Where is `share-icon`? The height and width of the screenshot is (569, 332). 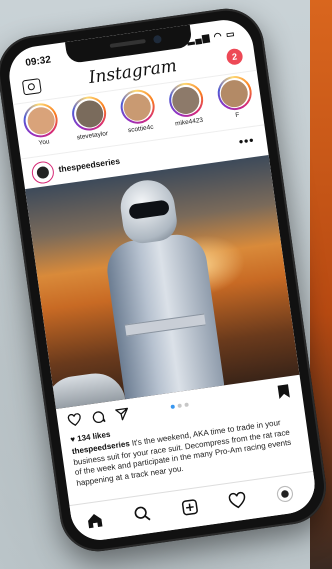
share-icon is located at coordinates (122, 414).